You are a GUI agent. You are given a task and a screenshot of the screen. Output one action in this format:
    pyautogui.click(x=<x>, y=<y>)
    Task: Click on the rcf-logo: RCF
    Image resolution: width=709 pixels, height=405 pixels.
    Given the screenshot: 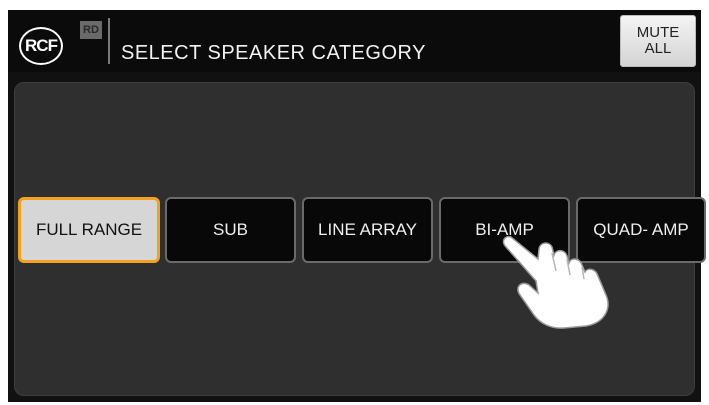 What is the action you would take?
    pyautogui.click(x=41, y=46)
    